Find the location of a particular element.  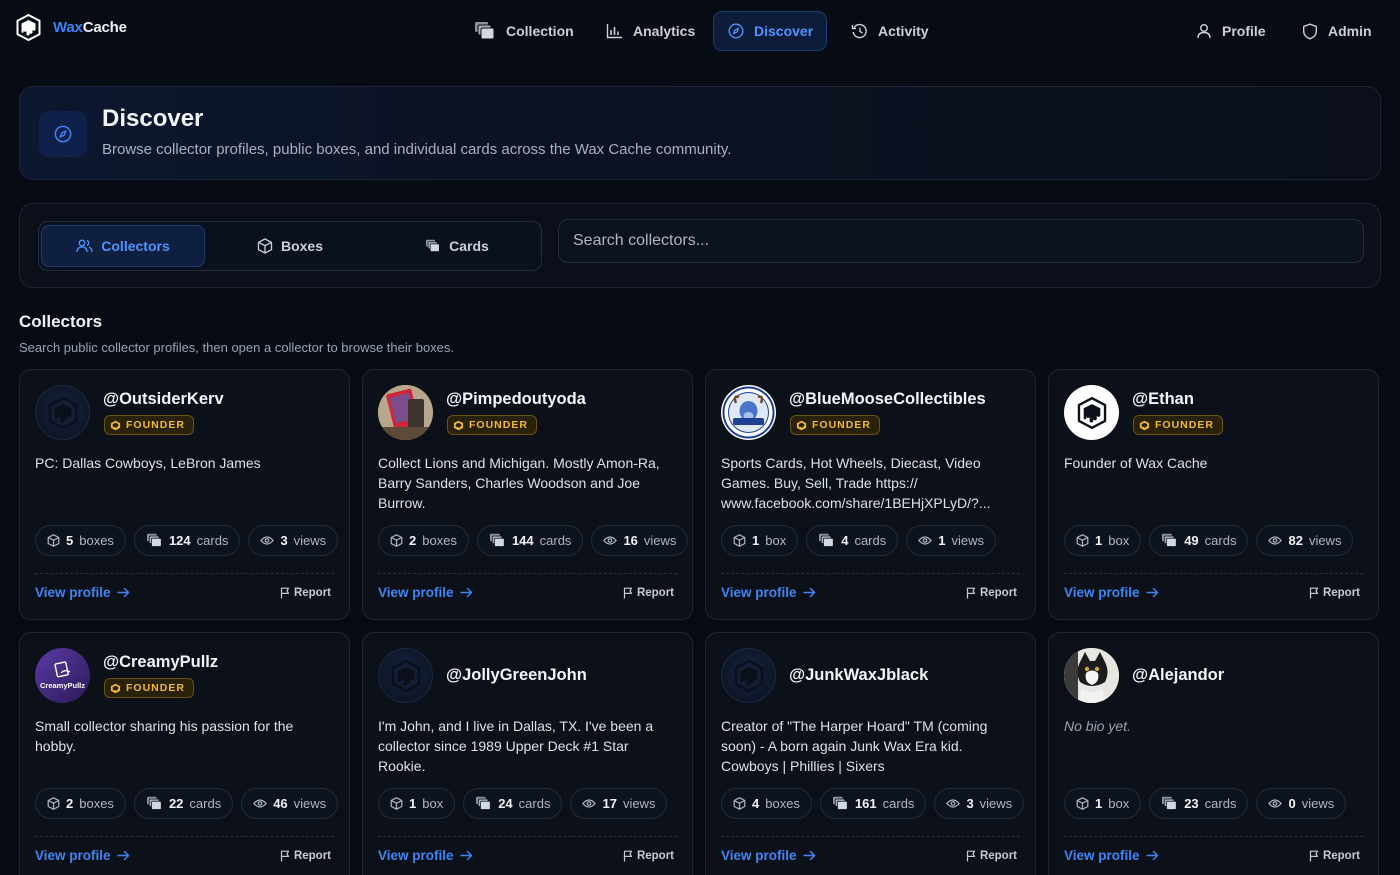

tab-cards: Cards is located at coordinates (457, 246).